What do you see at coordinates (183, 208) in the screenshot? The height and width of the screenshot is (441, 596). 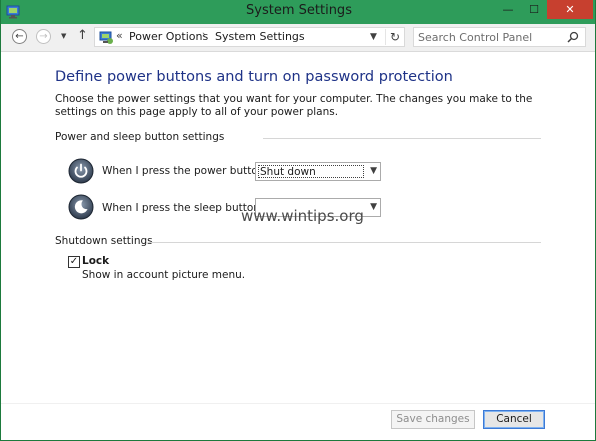 I see `sleep-button-label: When I press the sleep button:` at bounding box center [183, 208].